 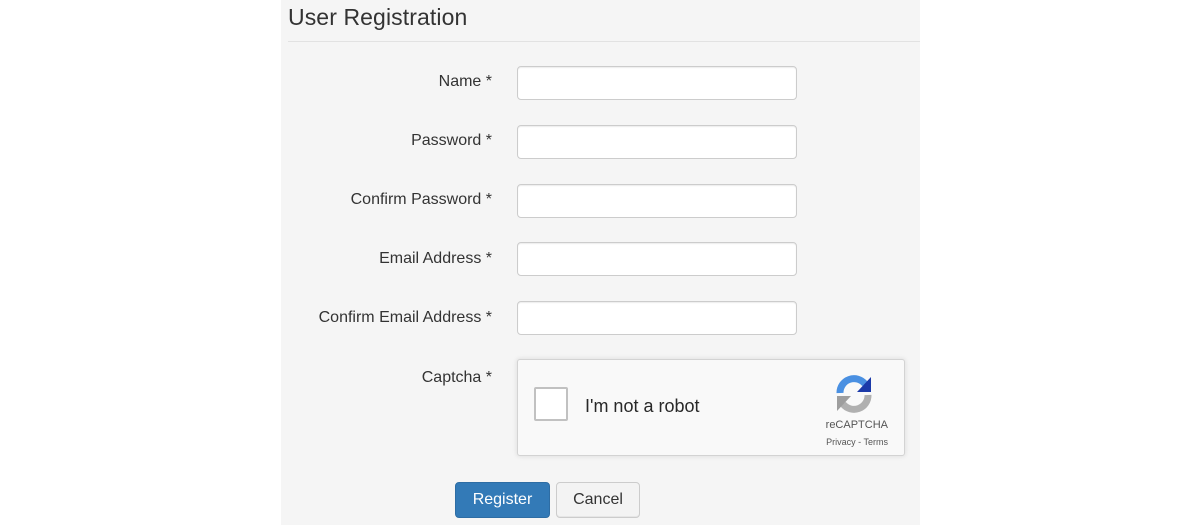 I want to click on recaptcha-checkbox-label: I'm not a robot, so click(x=642, y=406).